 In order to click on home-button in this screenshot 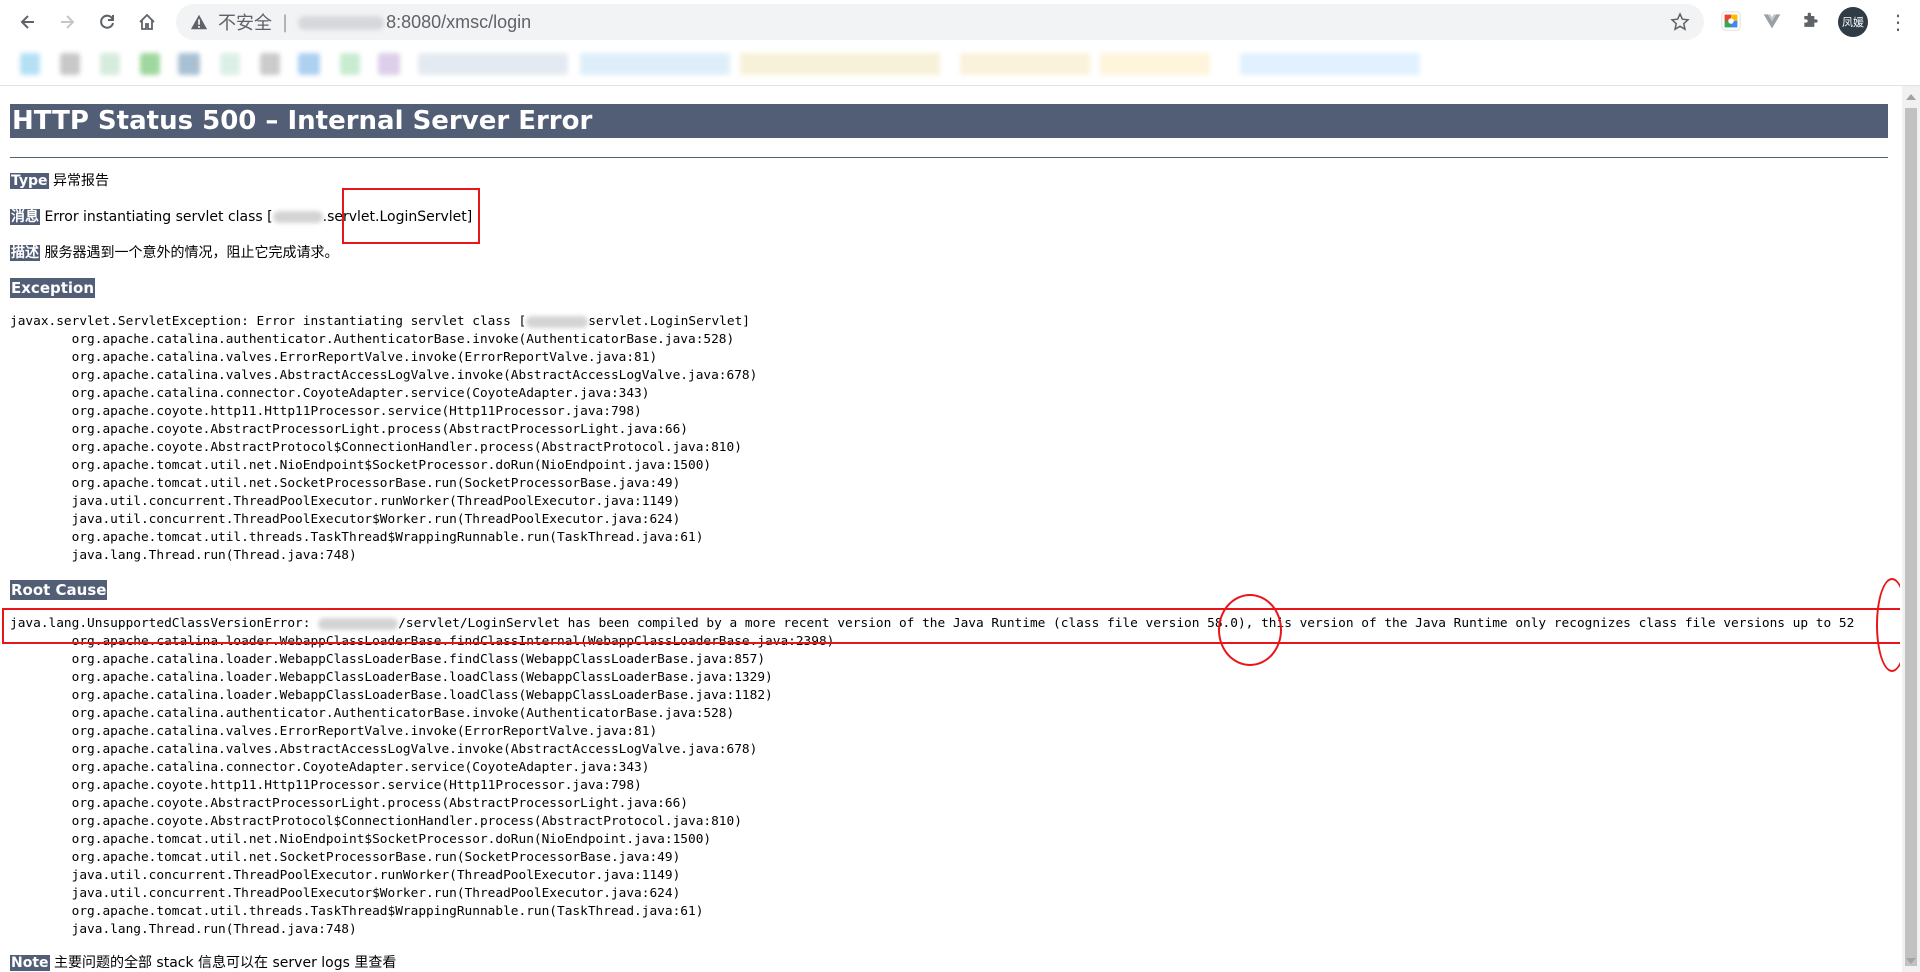, I will do `click(147, 22)`.